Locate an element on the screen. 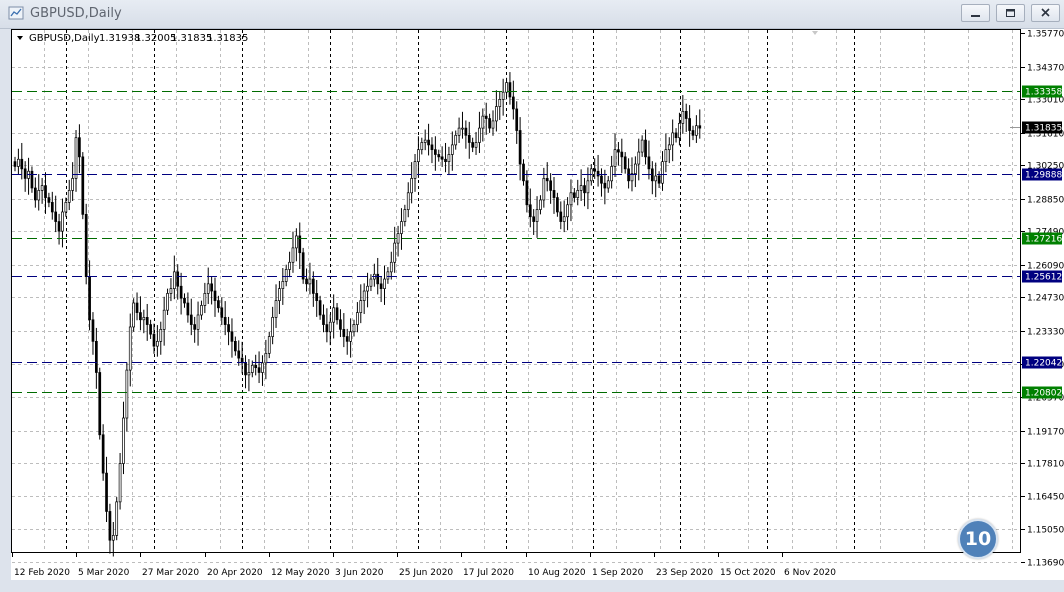 The image size is (1064, 592). date-tick-label: 15 Oct 2020 is located at coordinates (748, 573).